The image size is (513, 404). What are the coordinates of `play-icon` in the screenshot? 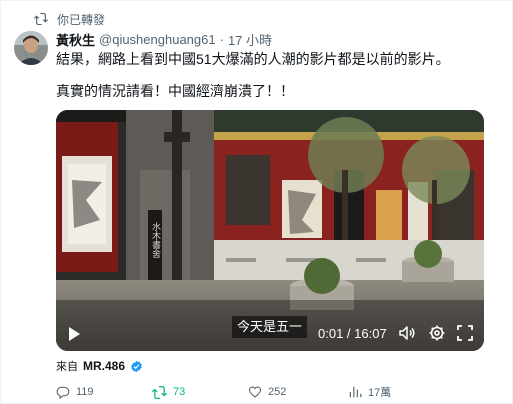 It's located at (74, 334).